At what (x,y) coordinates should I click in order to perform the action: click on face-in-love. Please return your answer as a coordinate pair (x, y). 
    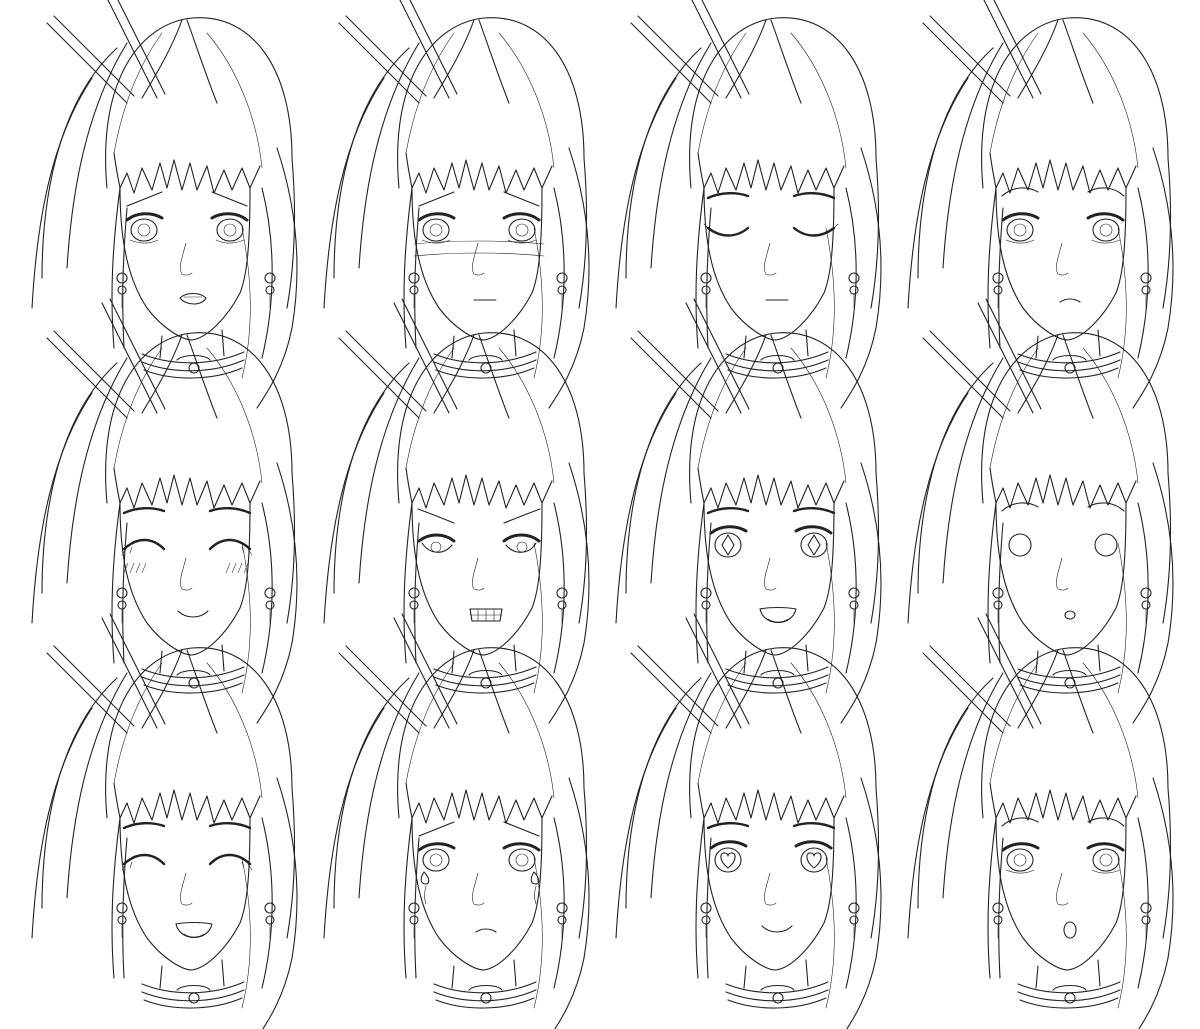
    Looking at the image, I should click on (748, 821).